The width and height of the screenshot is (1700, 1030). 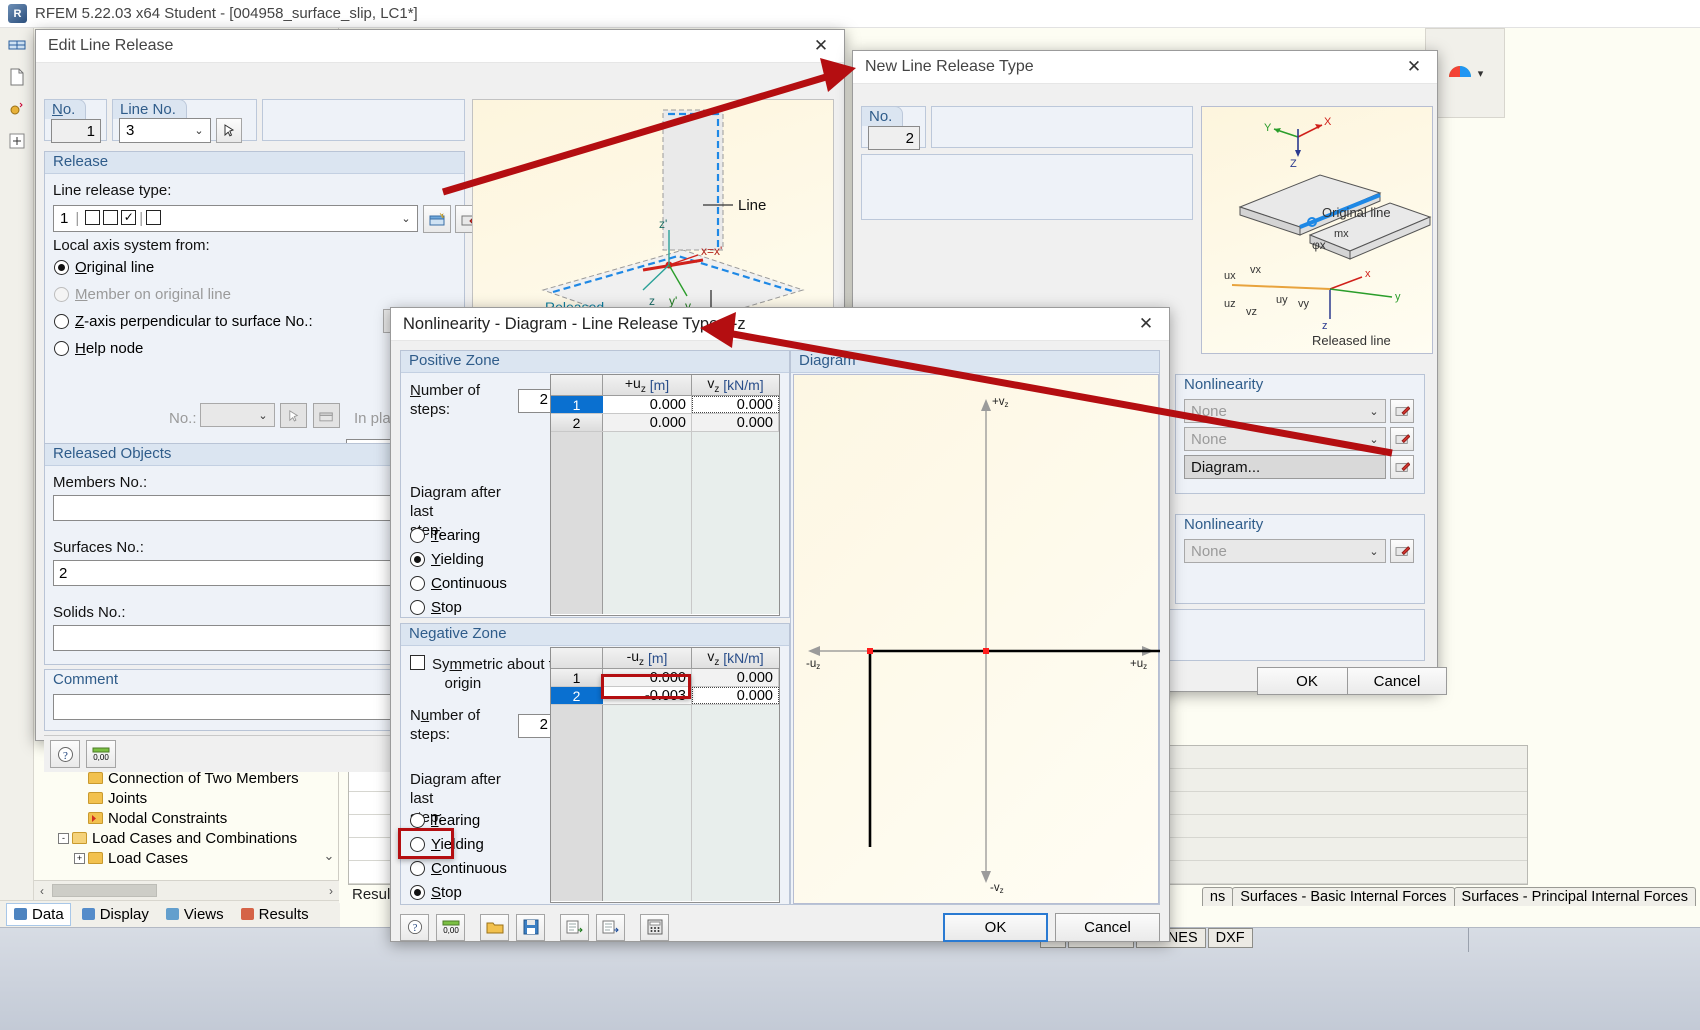 I want to click on ok-button: OK, so click(x=1307, y=681).